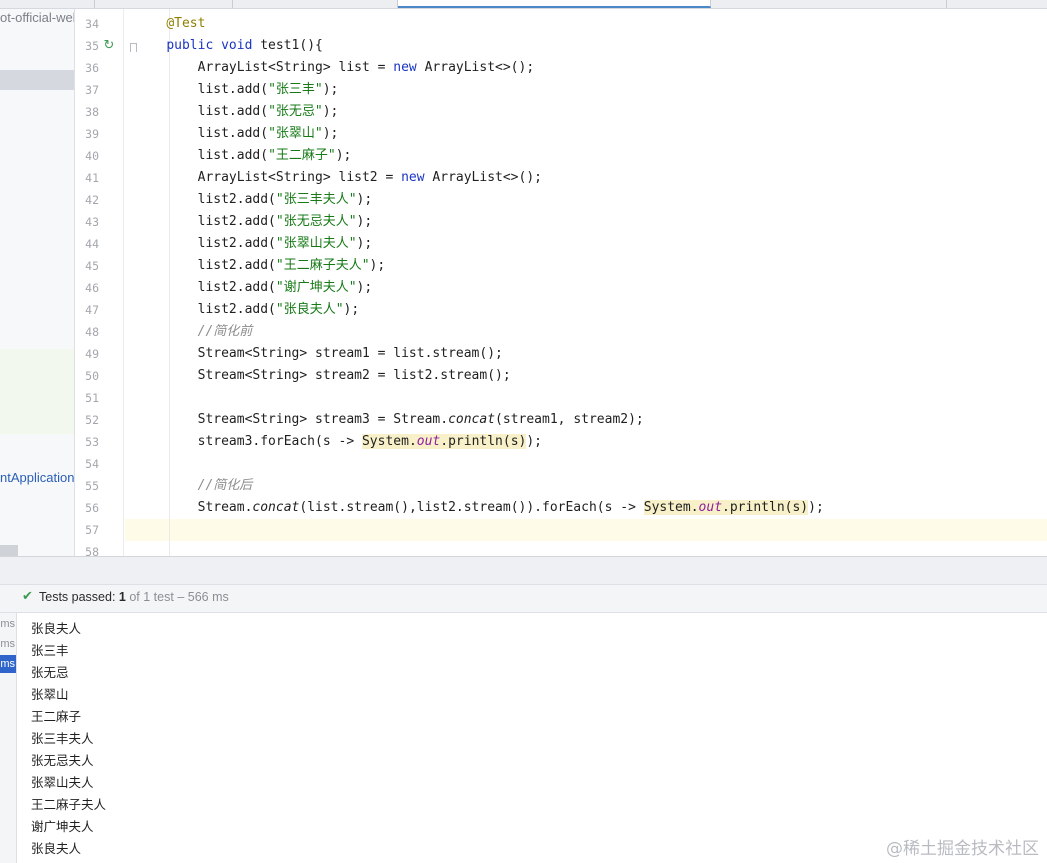 This screenshot has height=863, width=1047. What do you see at coordinates (671, 507) in the screenshot?
I see `code-token: System.` at bounding box center [671, 507].